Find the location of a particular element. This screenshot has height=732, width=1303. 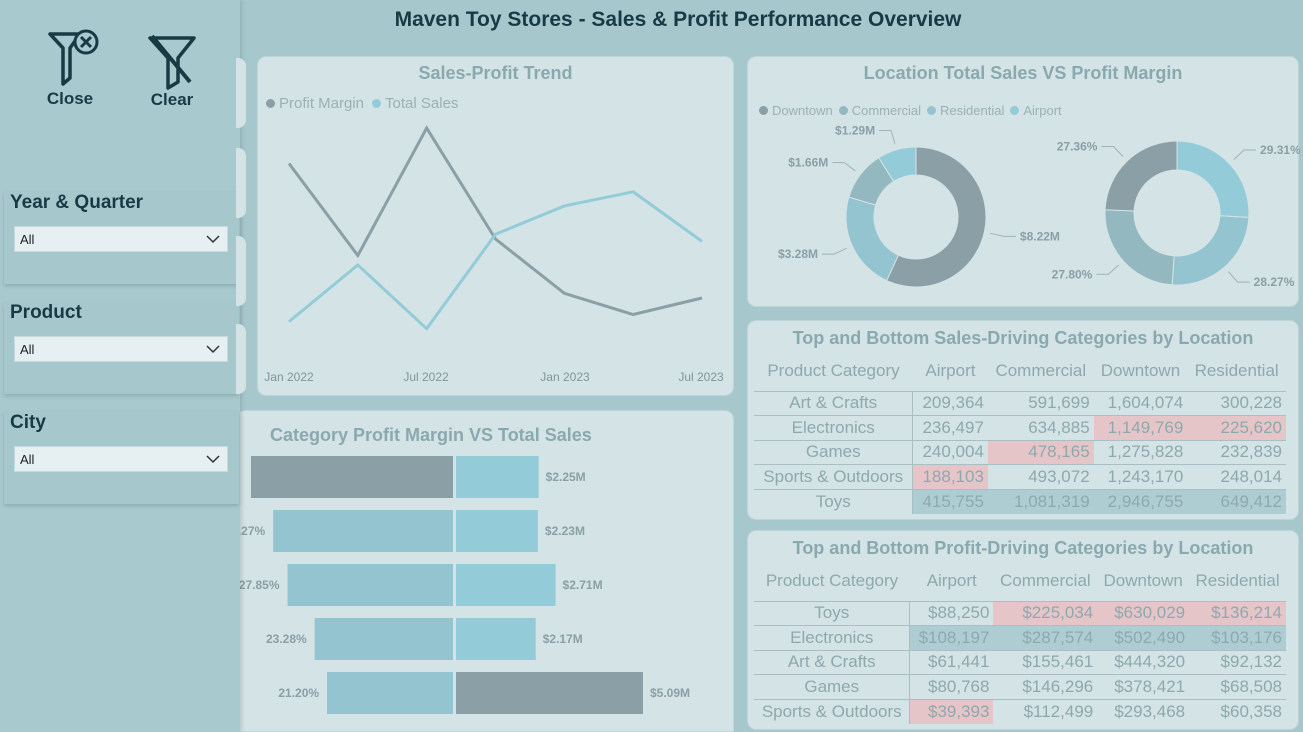

value-cell: $155,461 is located at coordinates (1045, 662).